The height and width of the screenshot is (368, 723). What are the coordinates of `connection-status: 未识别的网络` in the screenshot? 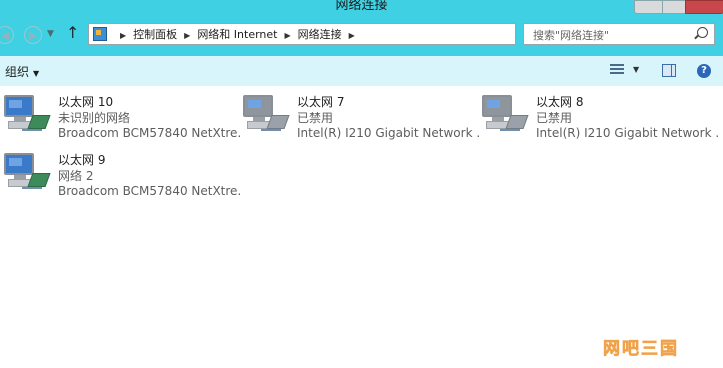 It's located at (94, 118).